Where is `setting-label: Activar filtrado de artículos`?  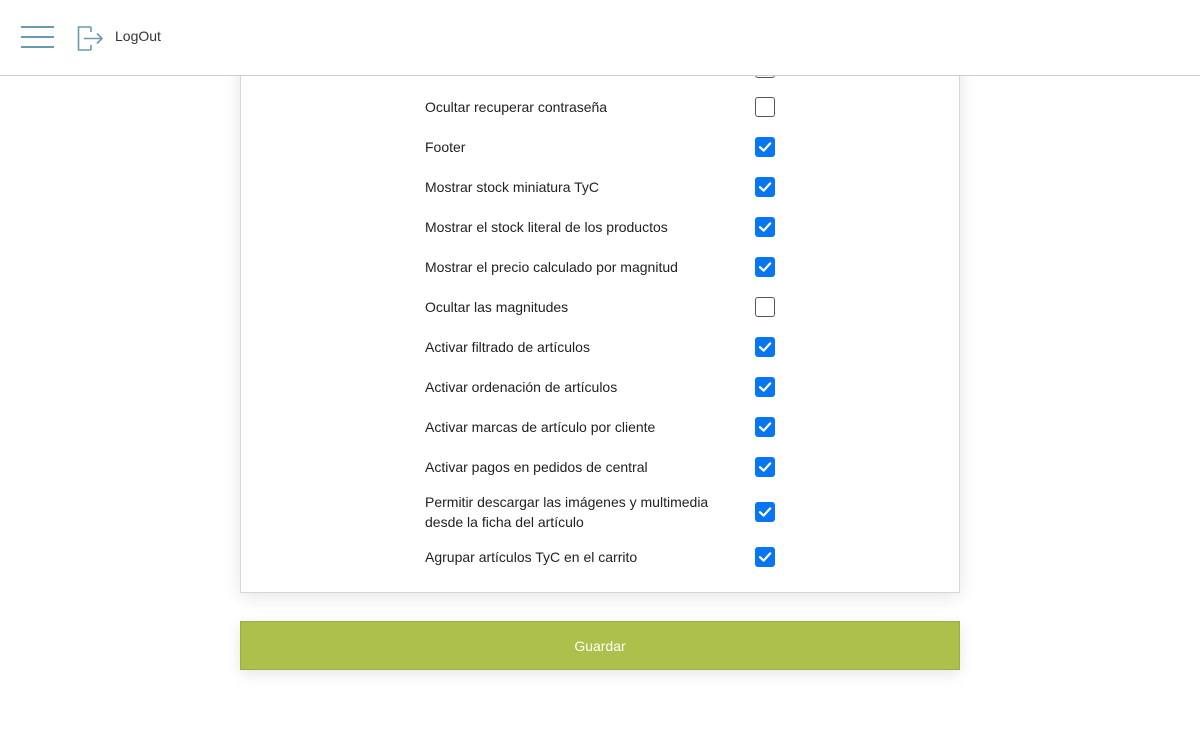
setting-label: Activar filtrado de artículos is located at coordinates (507, 347).